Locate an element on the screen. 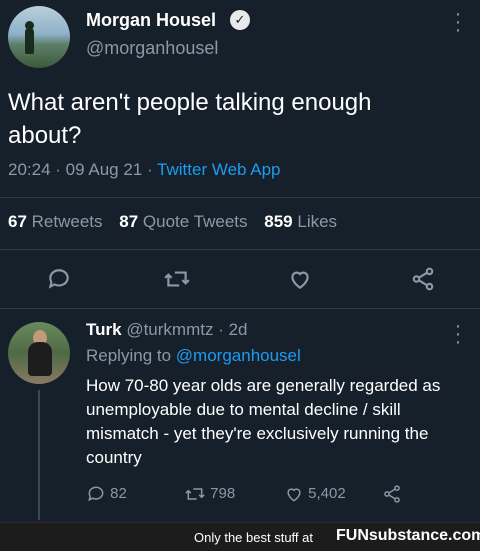 The image size is (480, 551). divider-bottom is located at coordinates (240, 308).